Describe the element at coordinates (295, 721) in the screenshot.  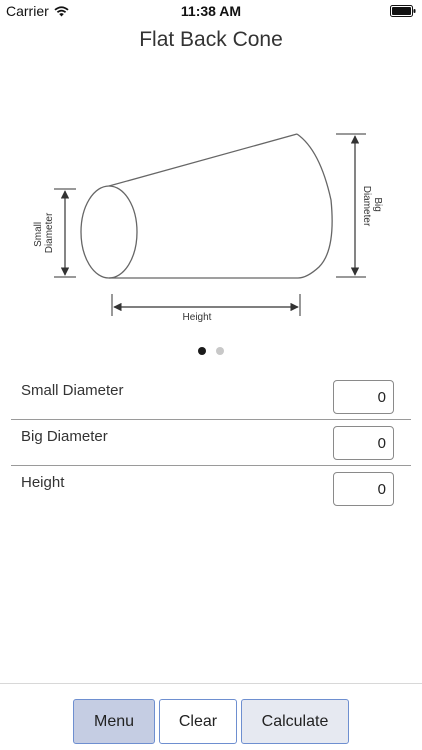
I see `calculate-button: Calculate` at that location.